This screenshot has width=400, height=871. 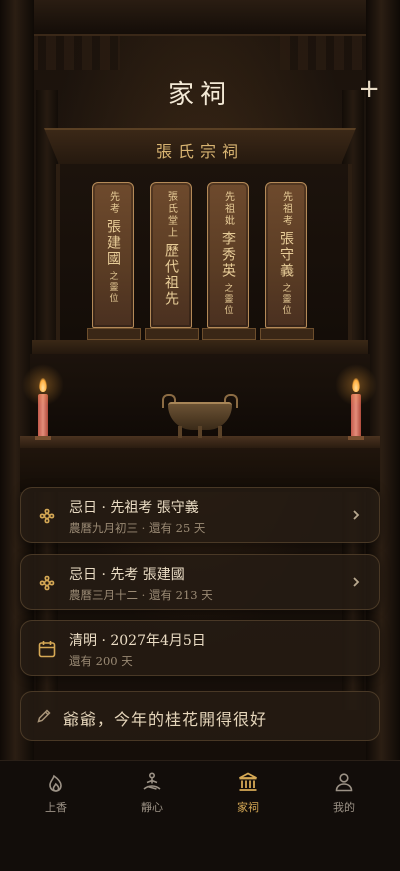 What do you see at coordinates (200, 470) in the screenshot?
I see `altar-table-front` at bounding box center [200, 470].